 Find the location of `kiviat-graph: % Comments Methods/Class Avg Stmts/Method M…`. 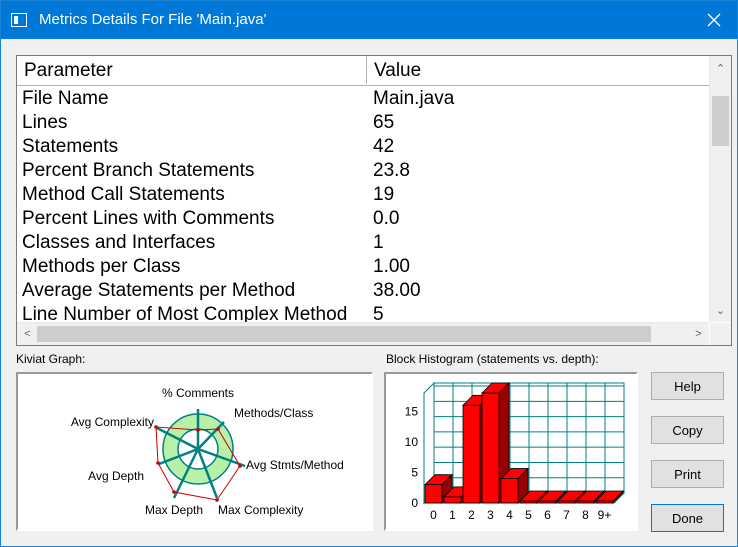

kiviat-graph: % Comments Methods/Class Avg Stmts/Method M… is located at coordinates (194, 451).